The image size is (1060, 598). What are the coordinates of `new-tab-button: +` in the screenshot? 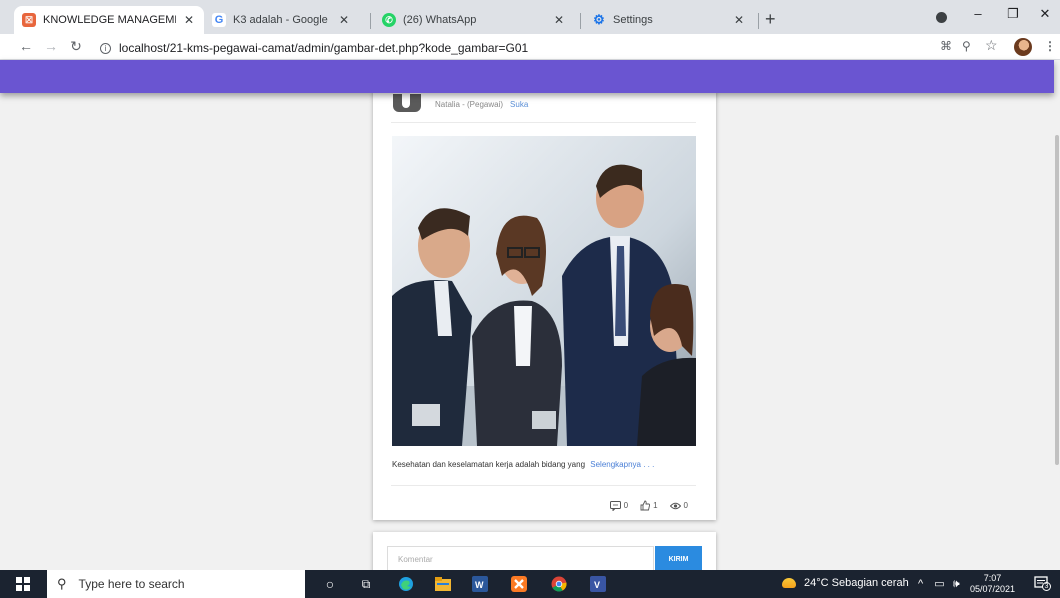 It's located at (770, 19).